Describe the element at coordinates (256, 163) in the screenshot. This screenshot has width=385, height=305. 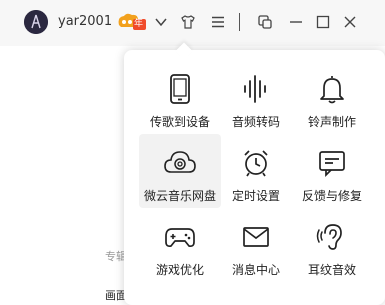
I see `alarm-clock-icon` at that location.